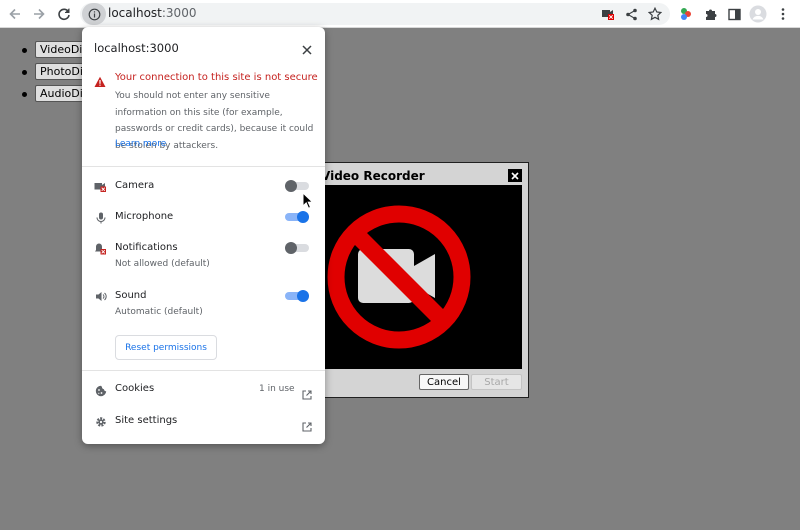 The height and width of the screenshot is (530, 800). What do you see at coordinates (373, 176) in the screenshot?
I see `dialog-title: Video Recorder` at bounding box center [373, 176].